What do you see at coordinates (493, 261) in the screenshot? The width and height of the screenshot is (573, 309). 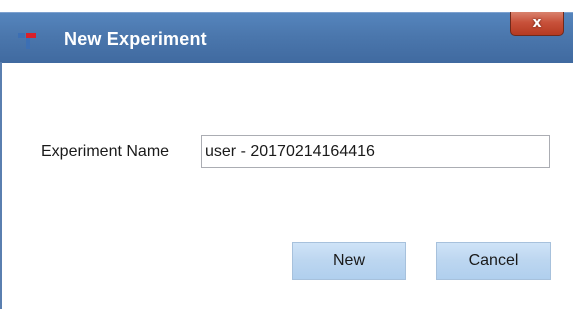 I see `cancel-button: Cancel` at bounding box center [493, 261].